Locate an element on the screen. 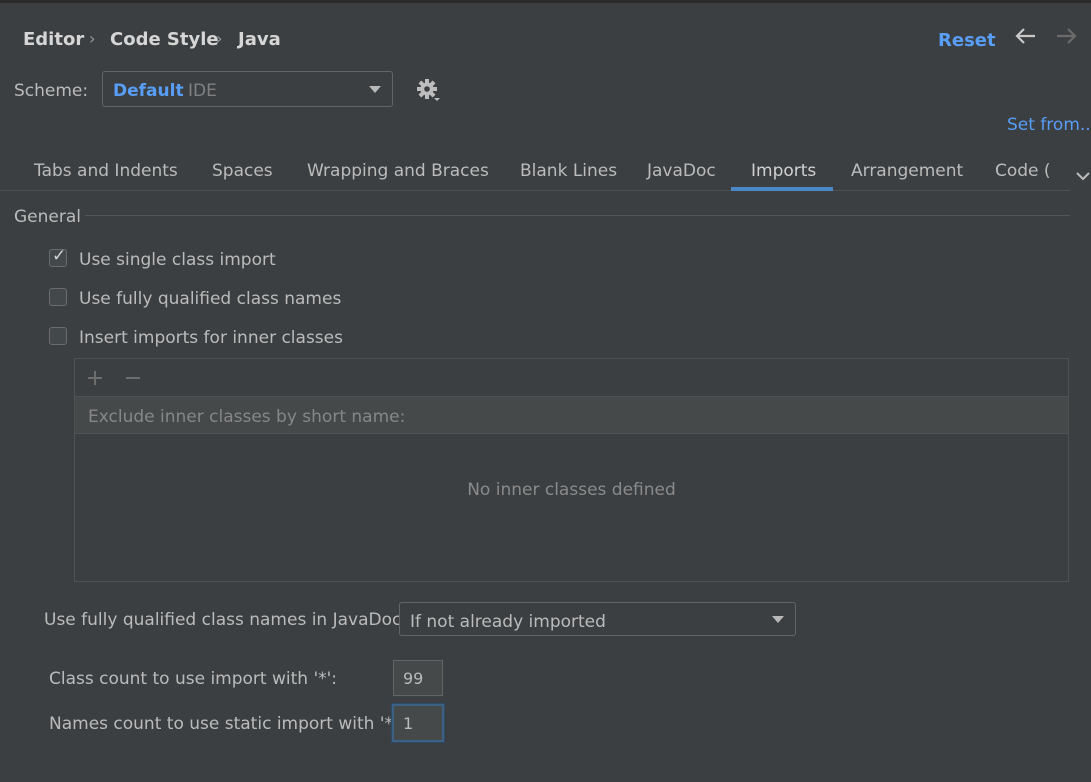 The image size is (1091, 782). scheme-dropdown: Default IDE is located at coordinates (247, 89).